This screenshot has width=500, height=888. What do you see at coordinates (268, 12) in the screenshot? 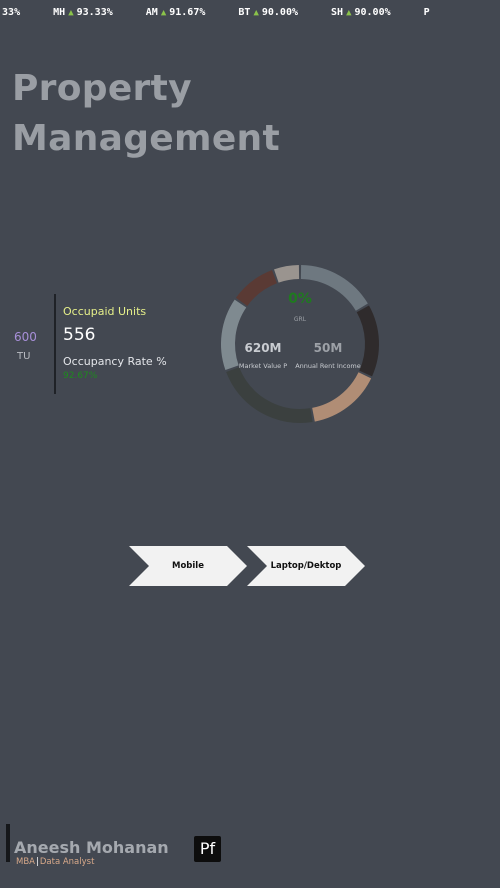
I see `ticker-item: BT ▲ 90.00%` at bounding box center [268, 12].